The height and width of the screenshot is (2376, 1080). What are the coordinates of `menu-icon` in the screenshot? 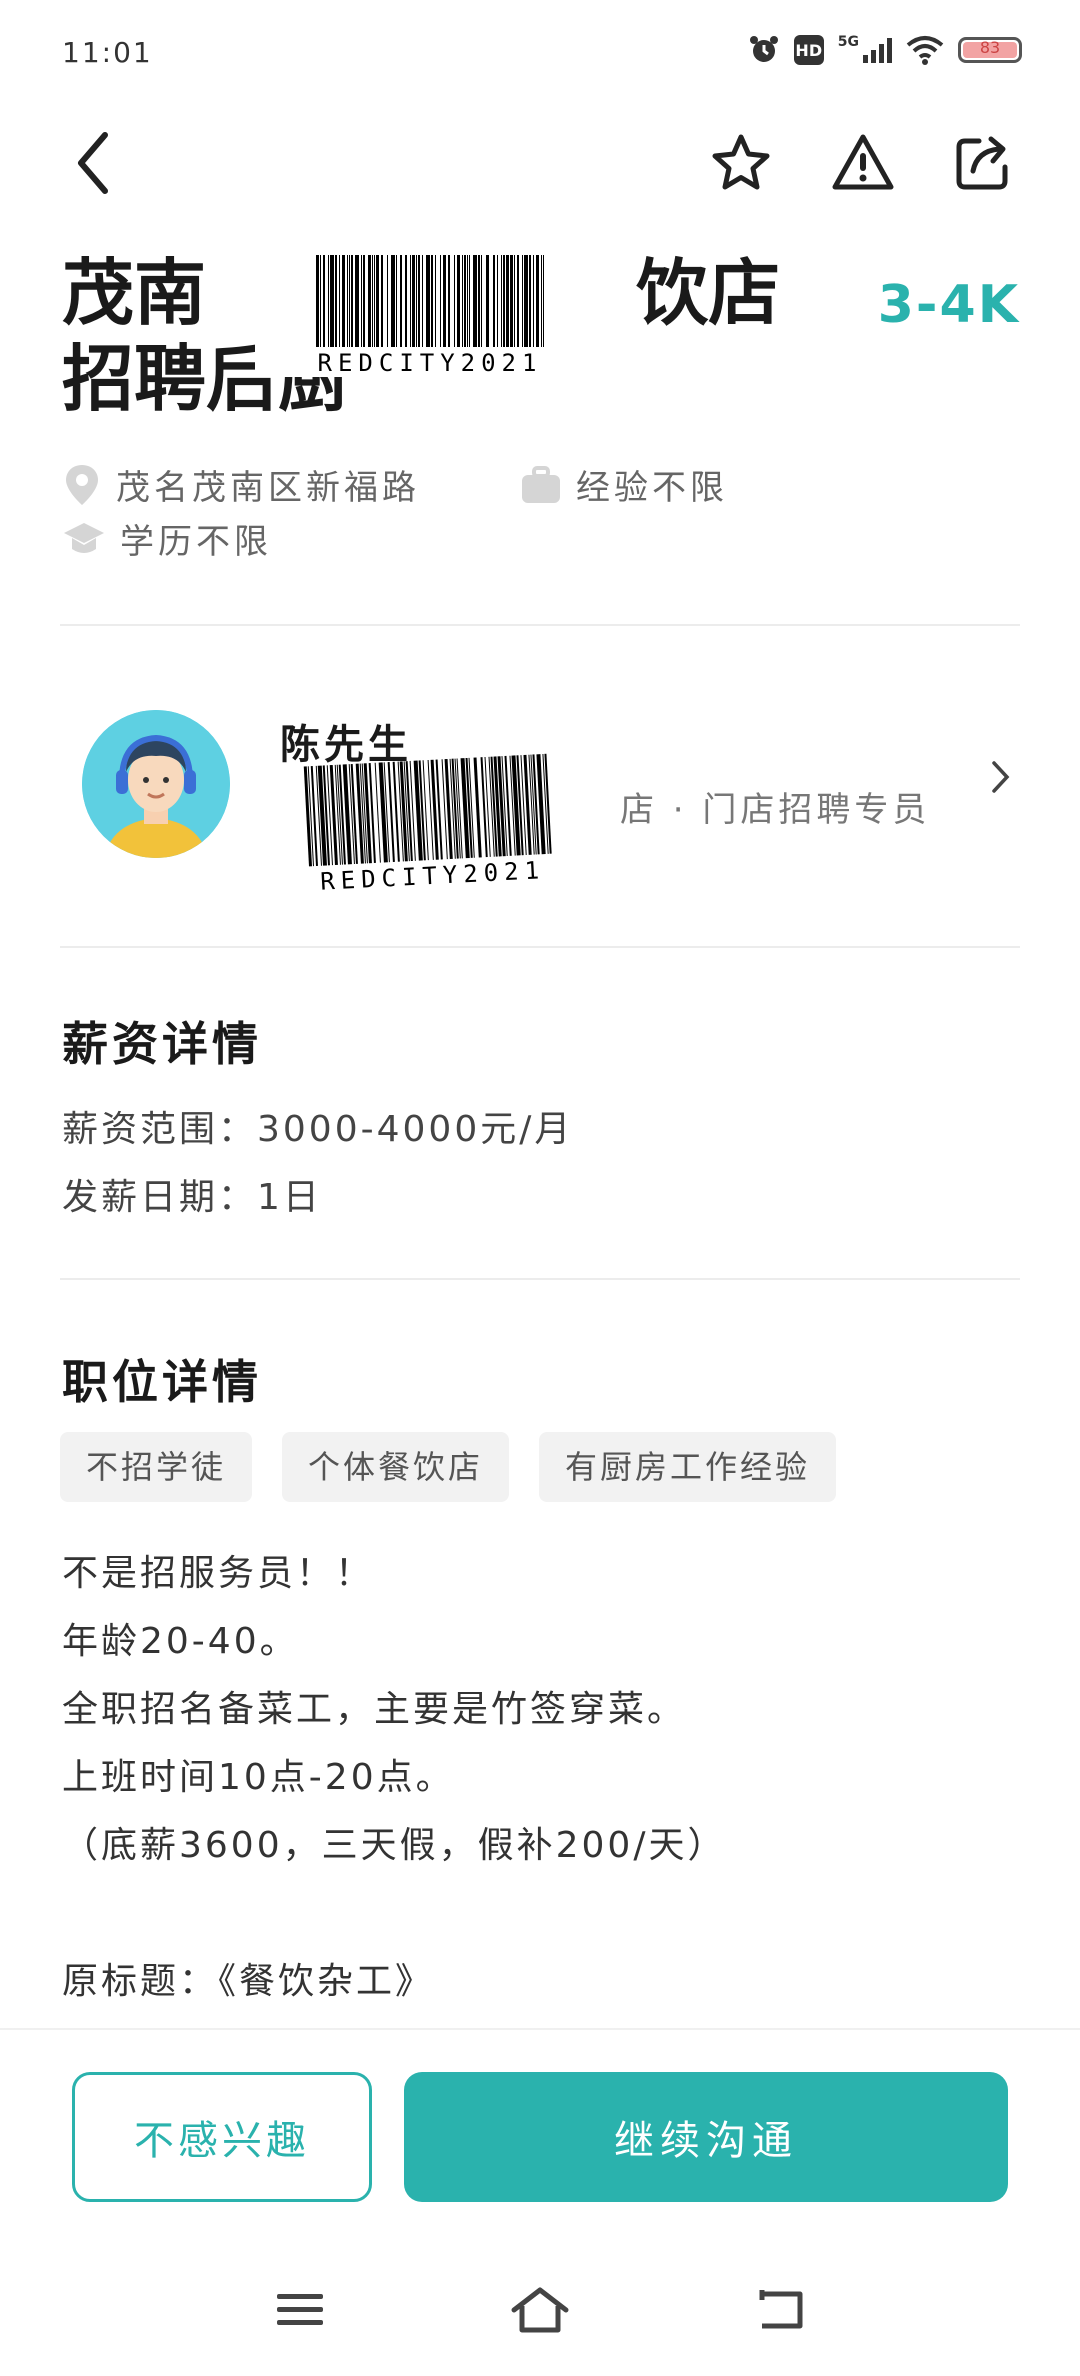 It's located at (300, 2309).